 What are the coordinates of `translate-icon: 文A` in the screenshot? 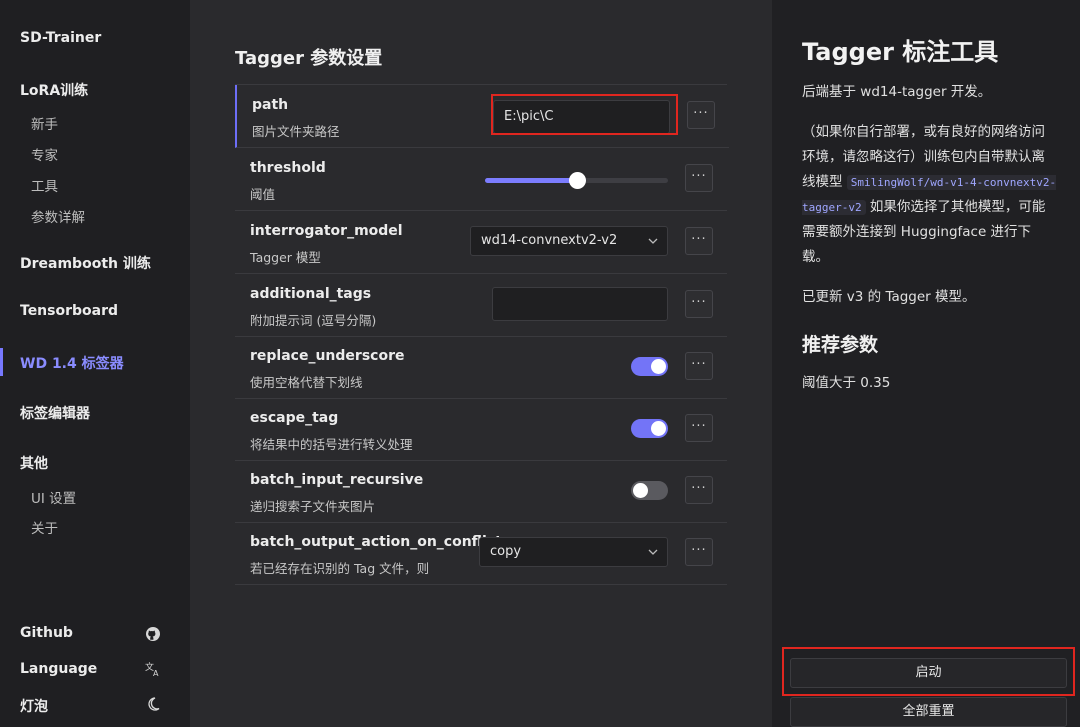 It's located at (153, 669).